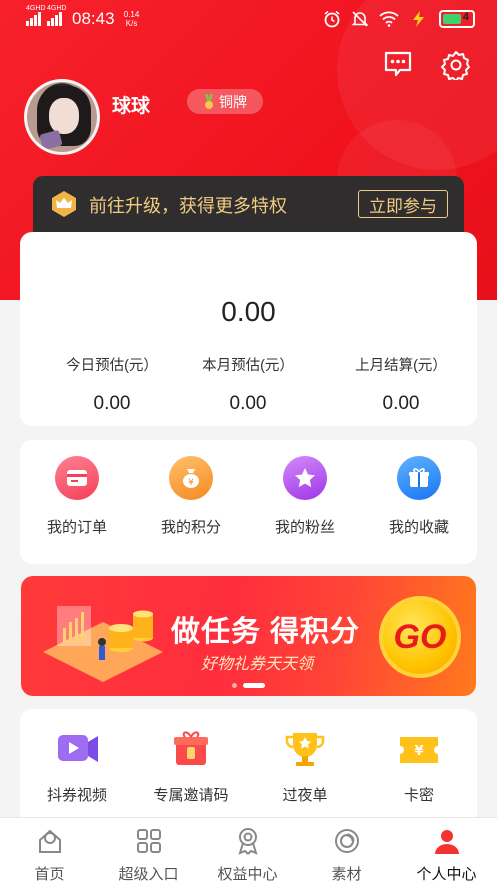 The width and height of the screenshot is (497, 883). Describe the element at coordinates (456, 65) in the screenshot. I see `settings-gear-icon` at that location.